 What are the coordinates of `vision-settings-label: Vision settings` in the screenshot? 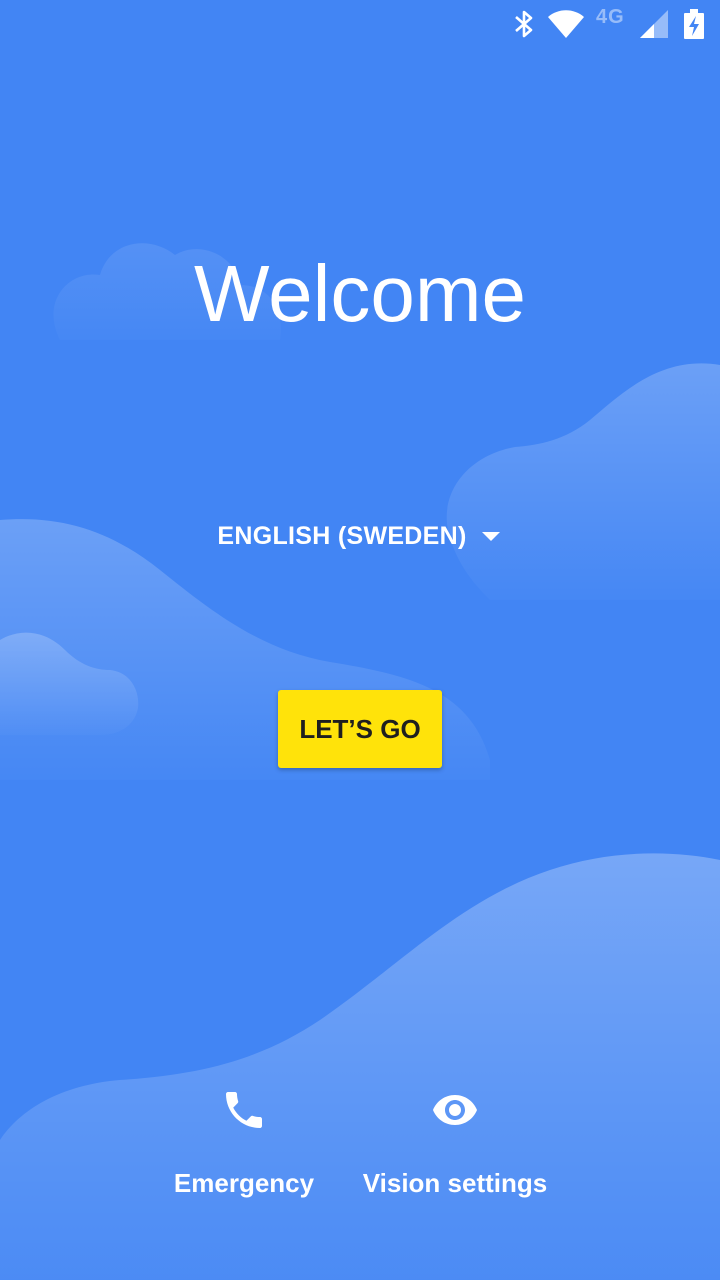 It's located at (455, 1183).